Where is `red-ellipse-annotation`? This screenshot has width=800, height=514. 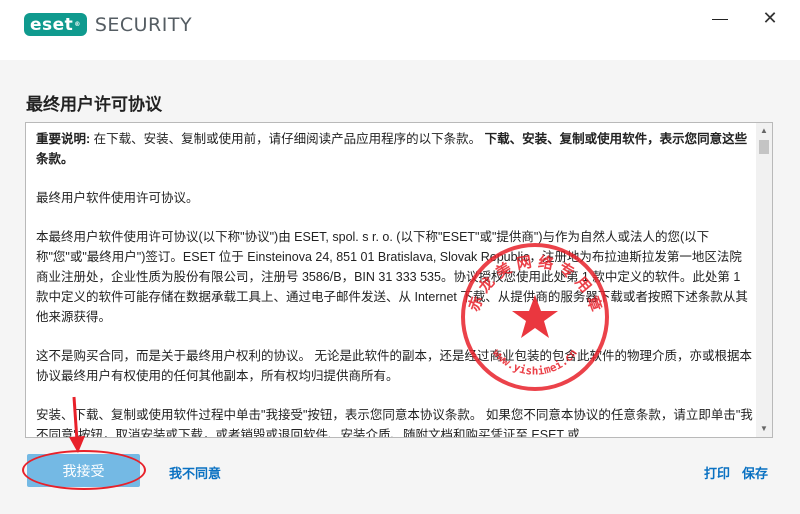
red-ellipse-annotation is located at coordinates (84, 470).